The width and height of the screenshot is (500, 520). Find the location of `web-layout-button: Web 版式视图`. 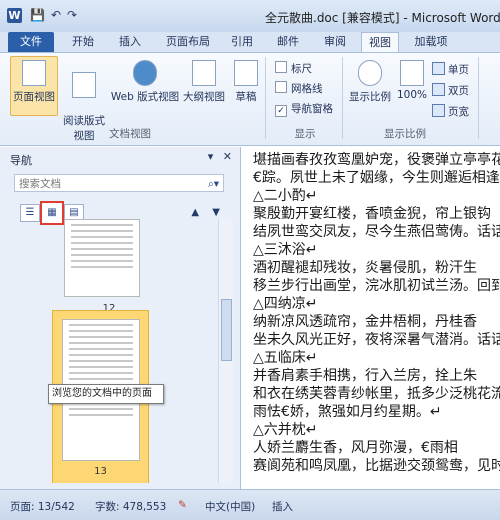

web-layout-button: Web 版式视图 is located at coordinates (145, 86).